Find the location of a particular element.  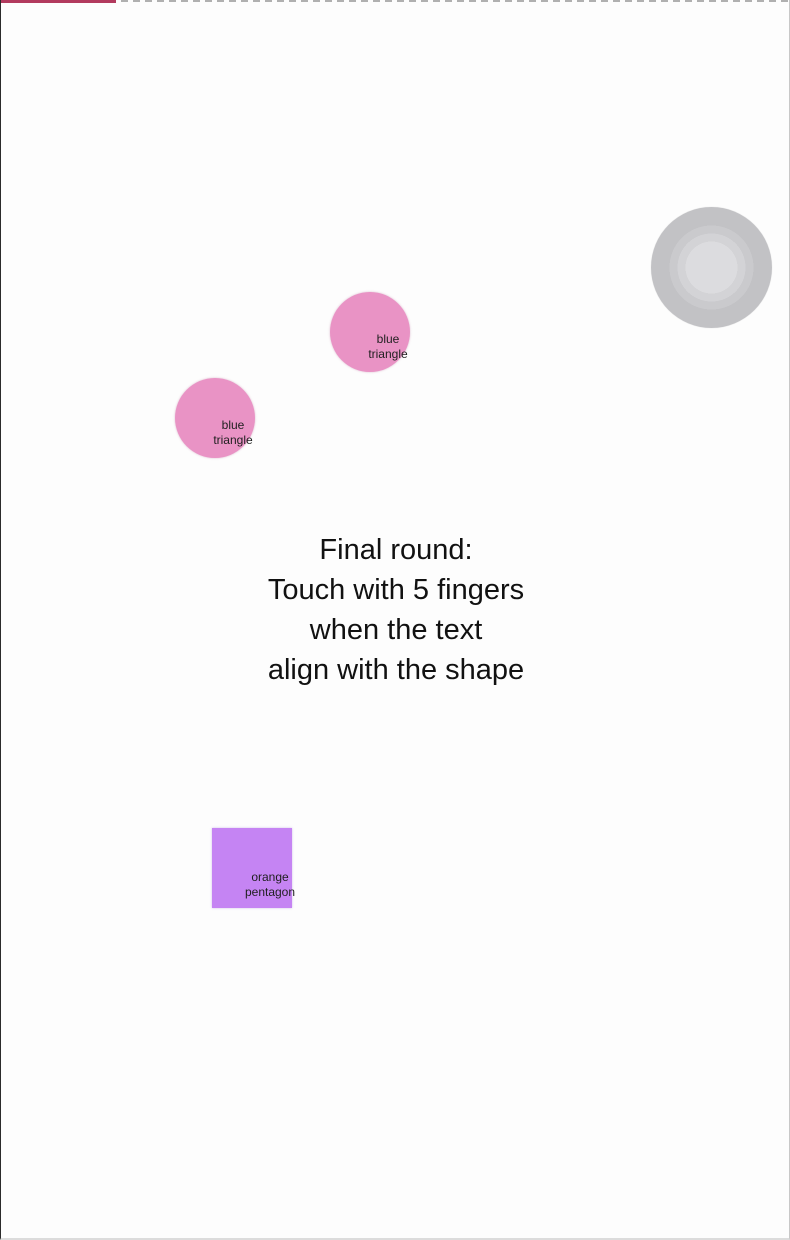

instruction-line: Final round: is located at coordinates (396, 550).